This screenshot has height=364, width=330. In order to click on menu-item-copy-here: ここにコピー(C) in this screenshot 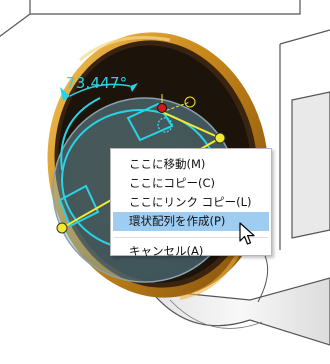, I will do `click(191, 183)`.